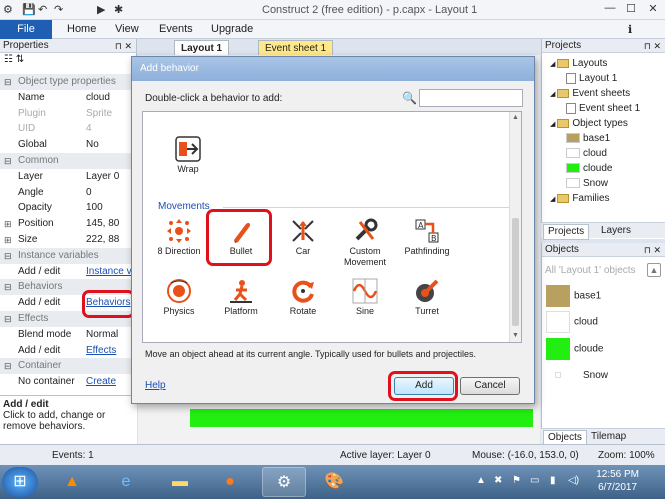 This screenshot has width=665, height=499. I want to click on tab-event-sheet-1: Event sheet 1, so click(296, 47).